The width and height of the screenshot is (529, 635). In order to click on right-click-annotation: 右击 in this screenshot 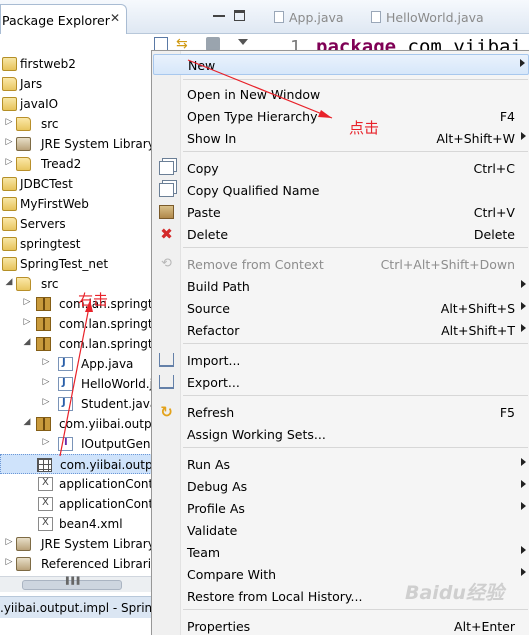, I will do `click(93, 300)`.